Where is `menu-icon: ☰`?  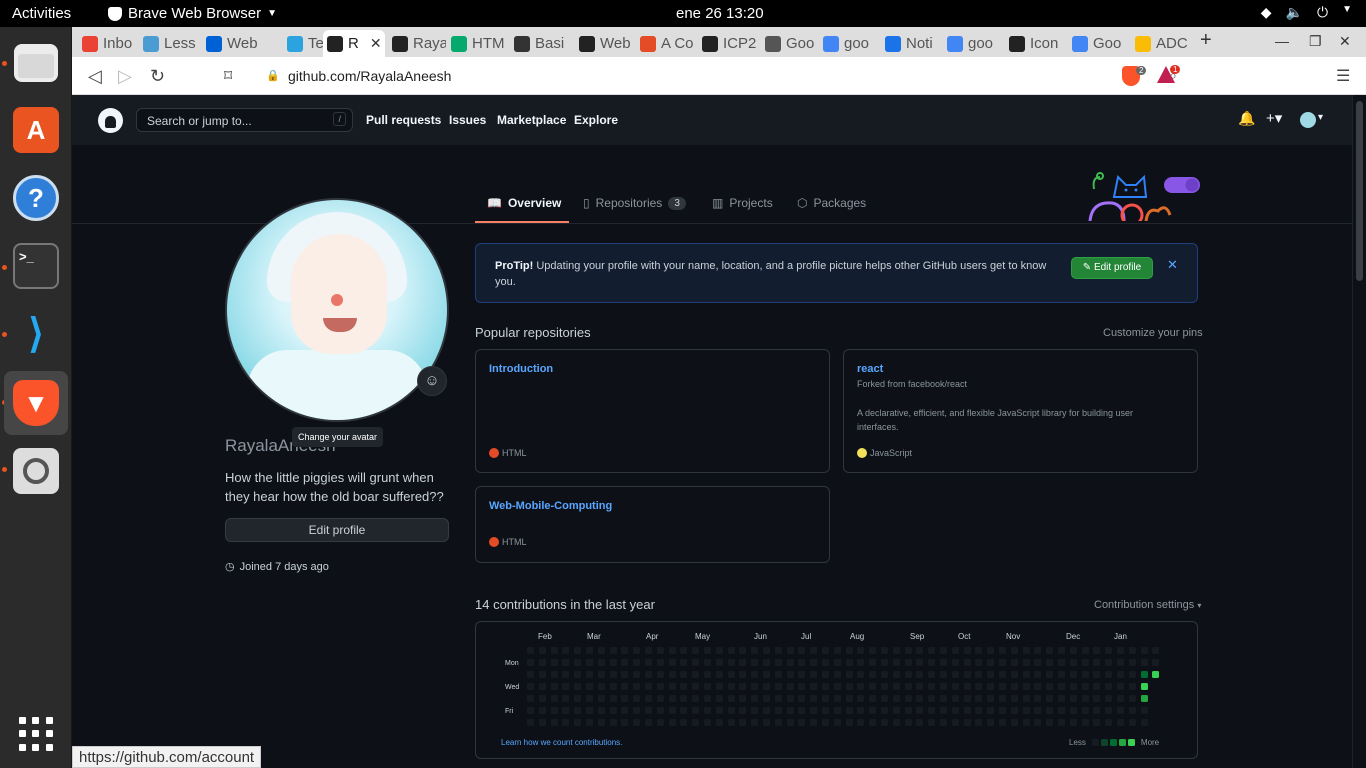
menu-icon: ☰ is located at coordinates (1343, 76).